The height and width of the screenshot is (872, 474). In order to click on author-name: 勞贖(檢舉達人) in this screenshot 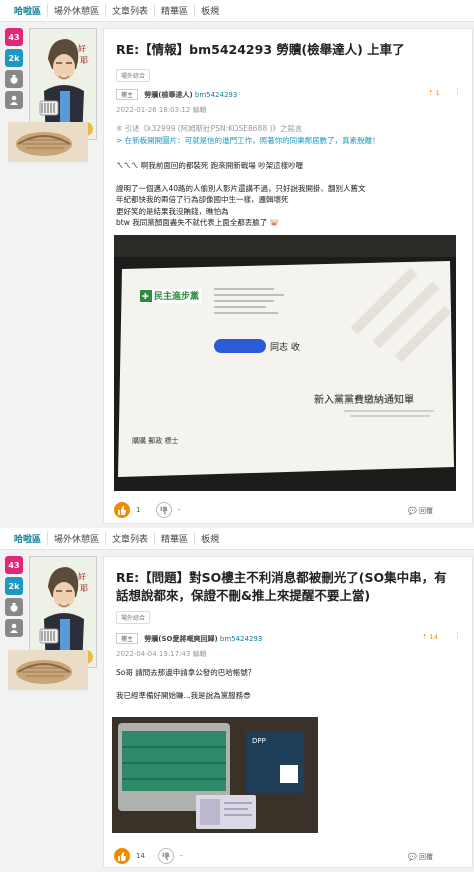, I will do `click(168, 95)`.